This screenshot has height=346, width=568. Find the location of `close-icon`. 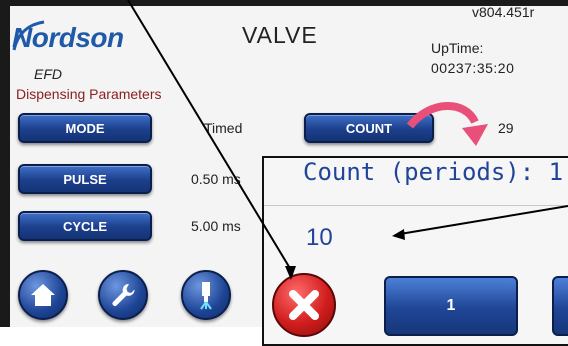

close-icon is located at coordinates (304, 305).